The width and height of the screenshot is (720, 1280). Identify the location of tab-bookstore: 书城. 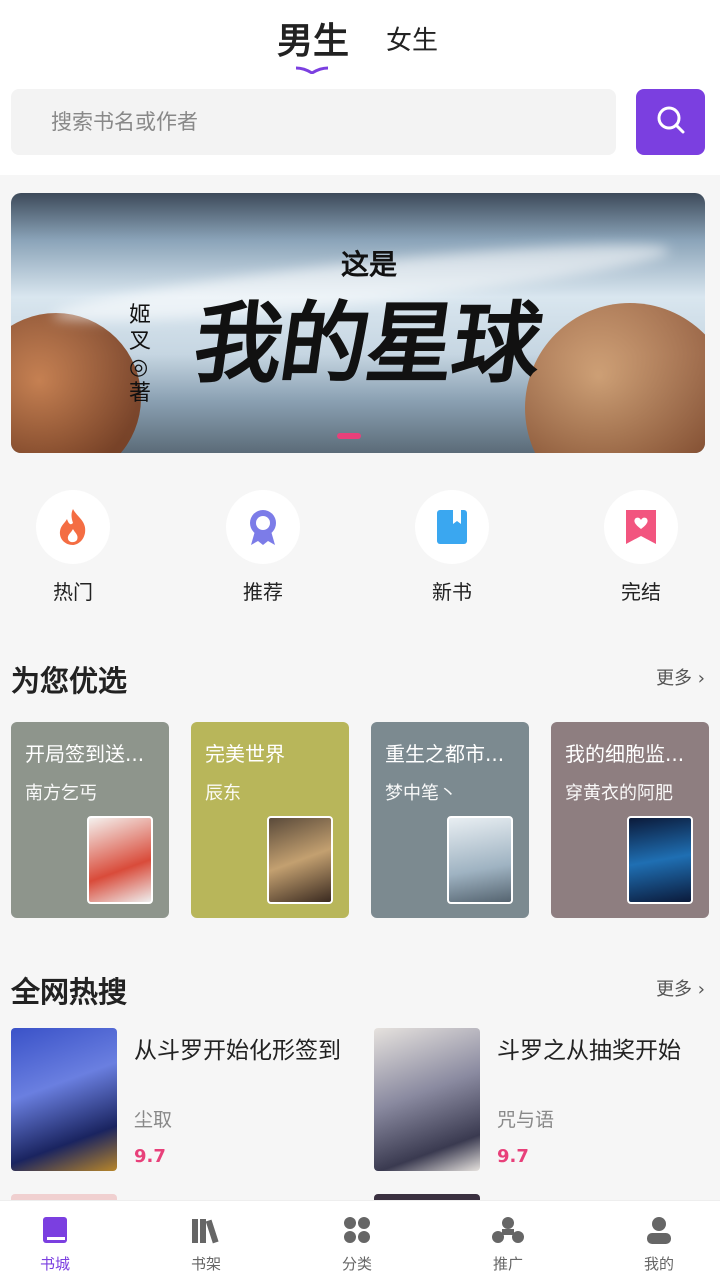
(55, 1243).